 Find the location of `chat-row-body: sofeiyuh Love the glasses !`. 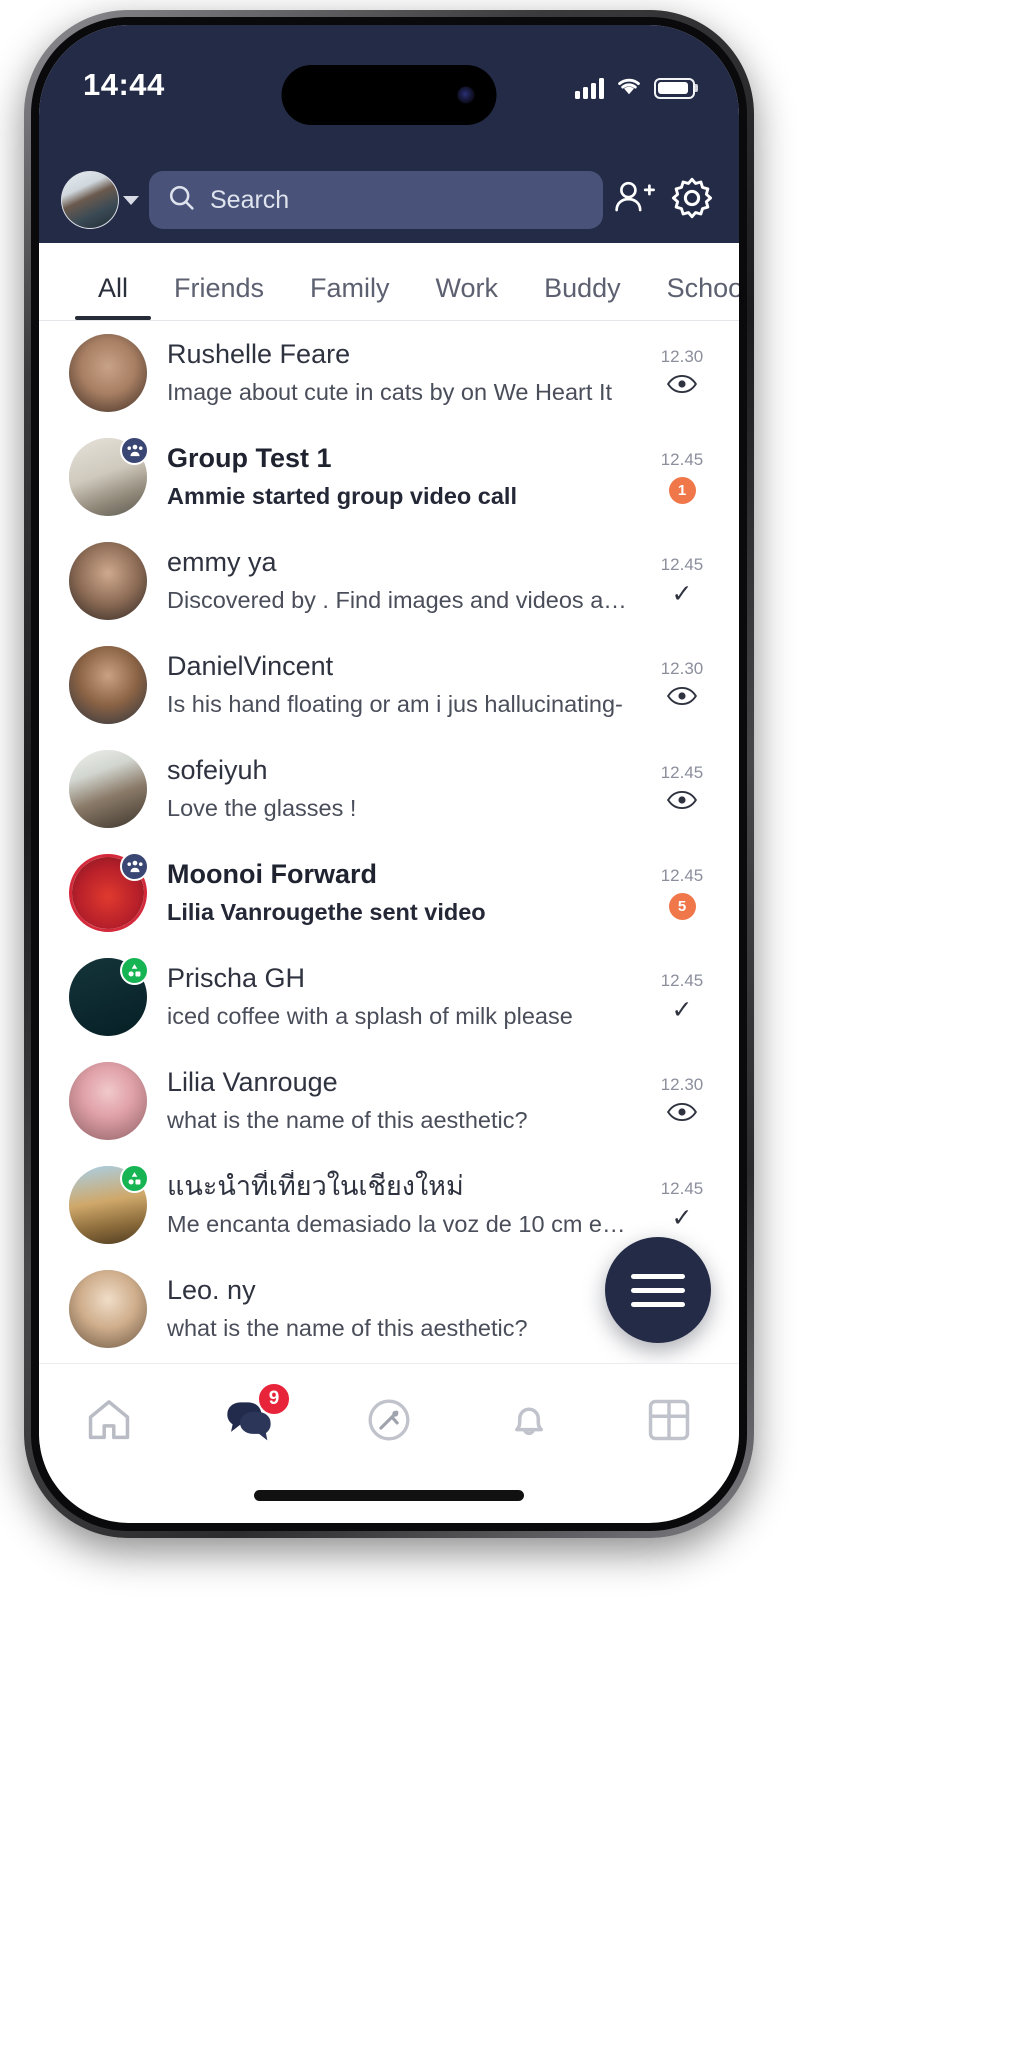

chat-row-body: sofeiyuh Love the glasses ! is located at coordinates (399, 789).